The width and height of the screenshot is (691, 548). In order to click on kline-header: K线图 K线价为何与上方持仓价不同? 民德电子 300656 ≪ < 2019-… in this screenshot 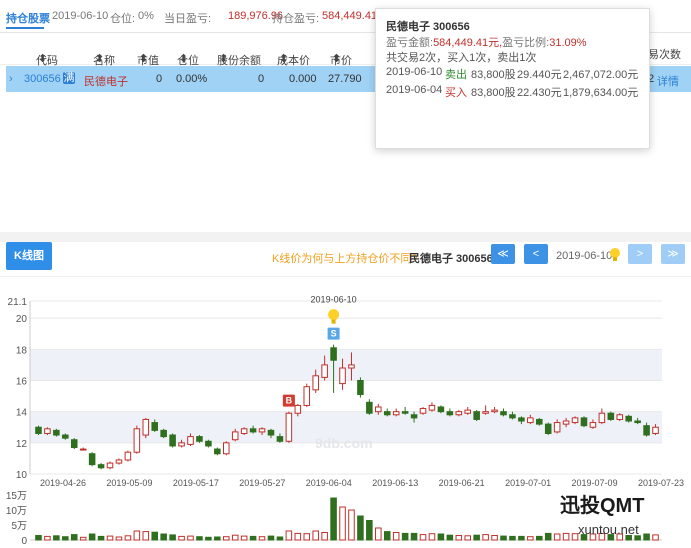, I will do `click(345, 259)`.